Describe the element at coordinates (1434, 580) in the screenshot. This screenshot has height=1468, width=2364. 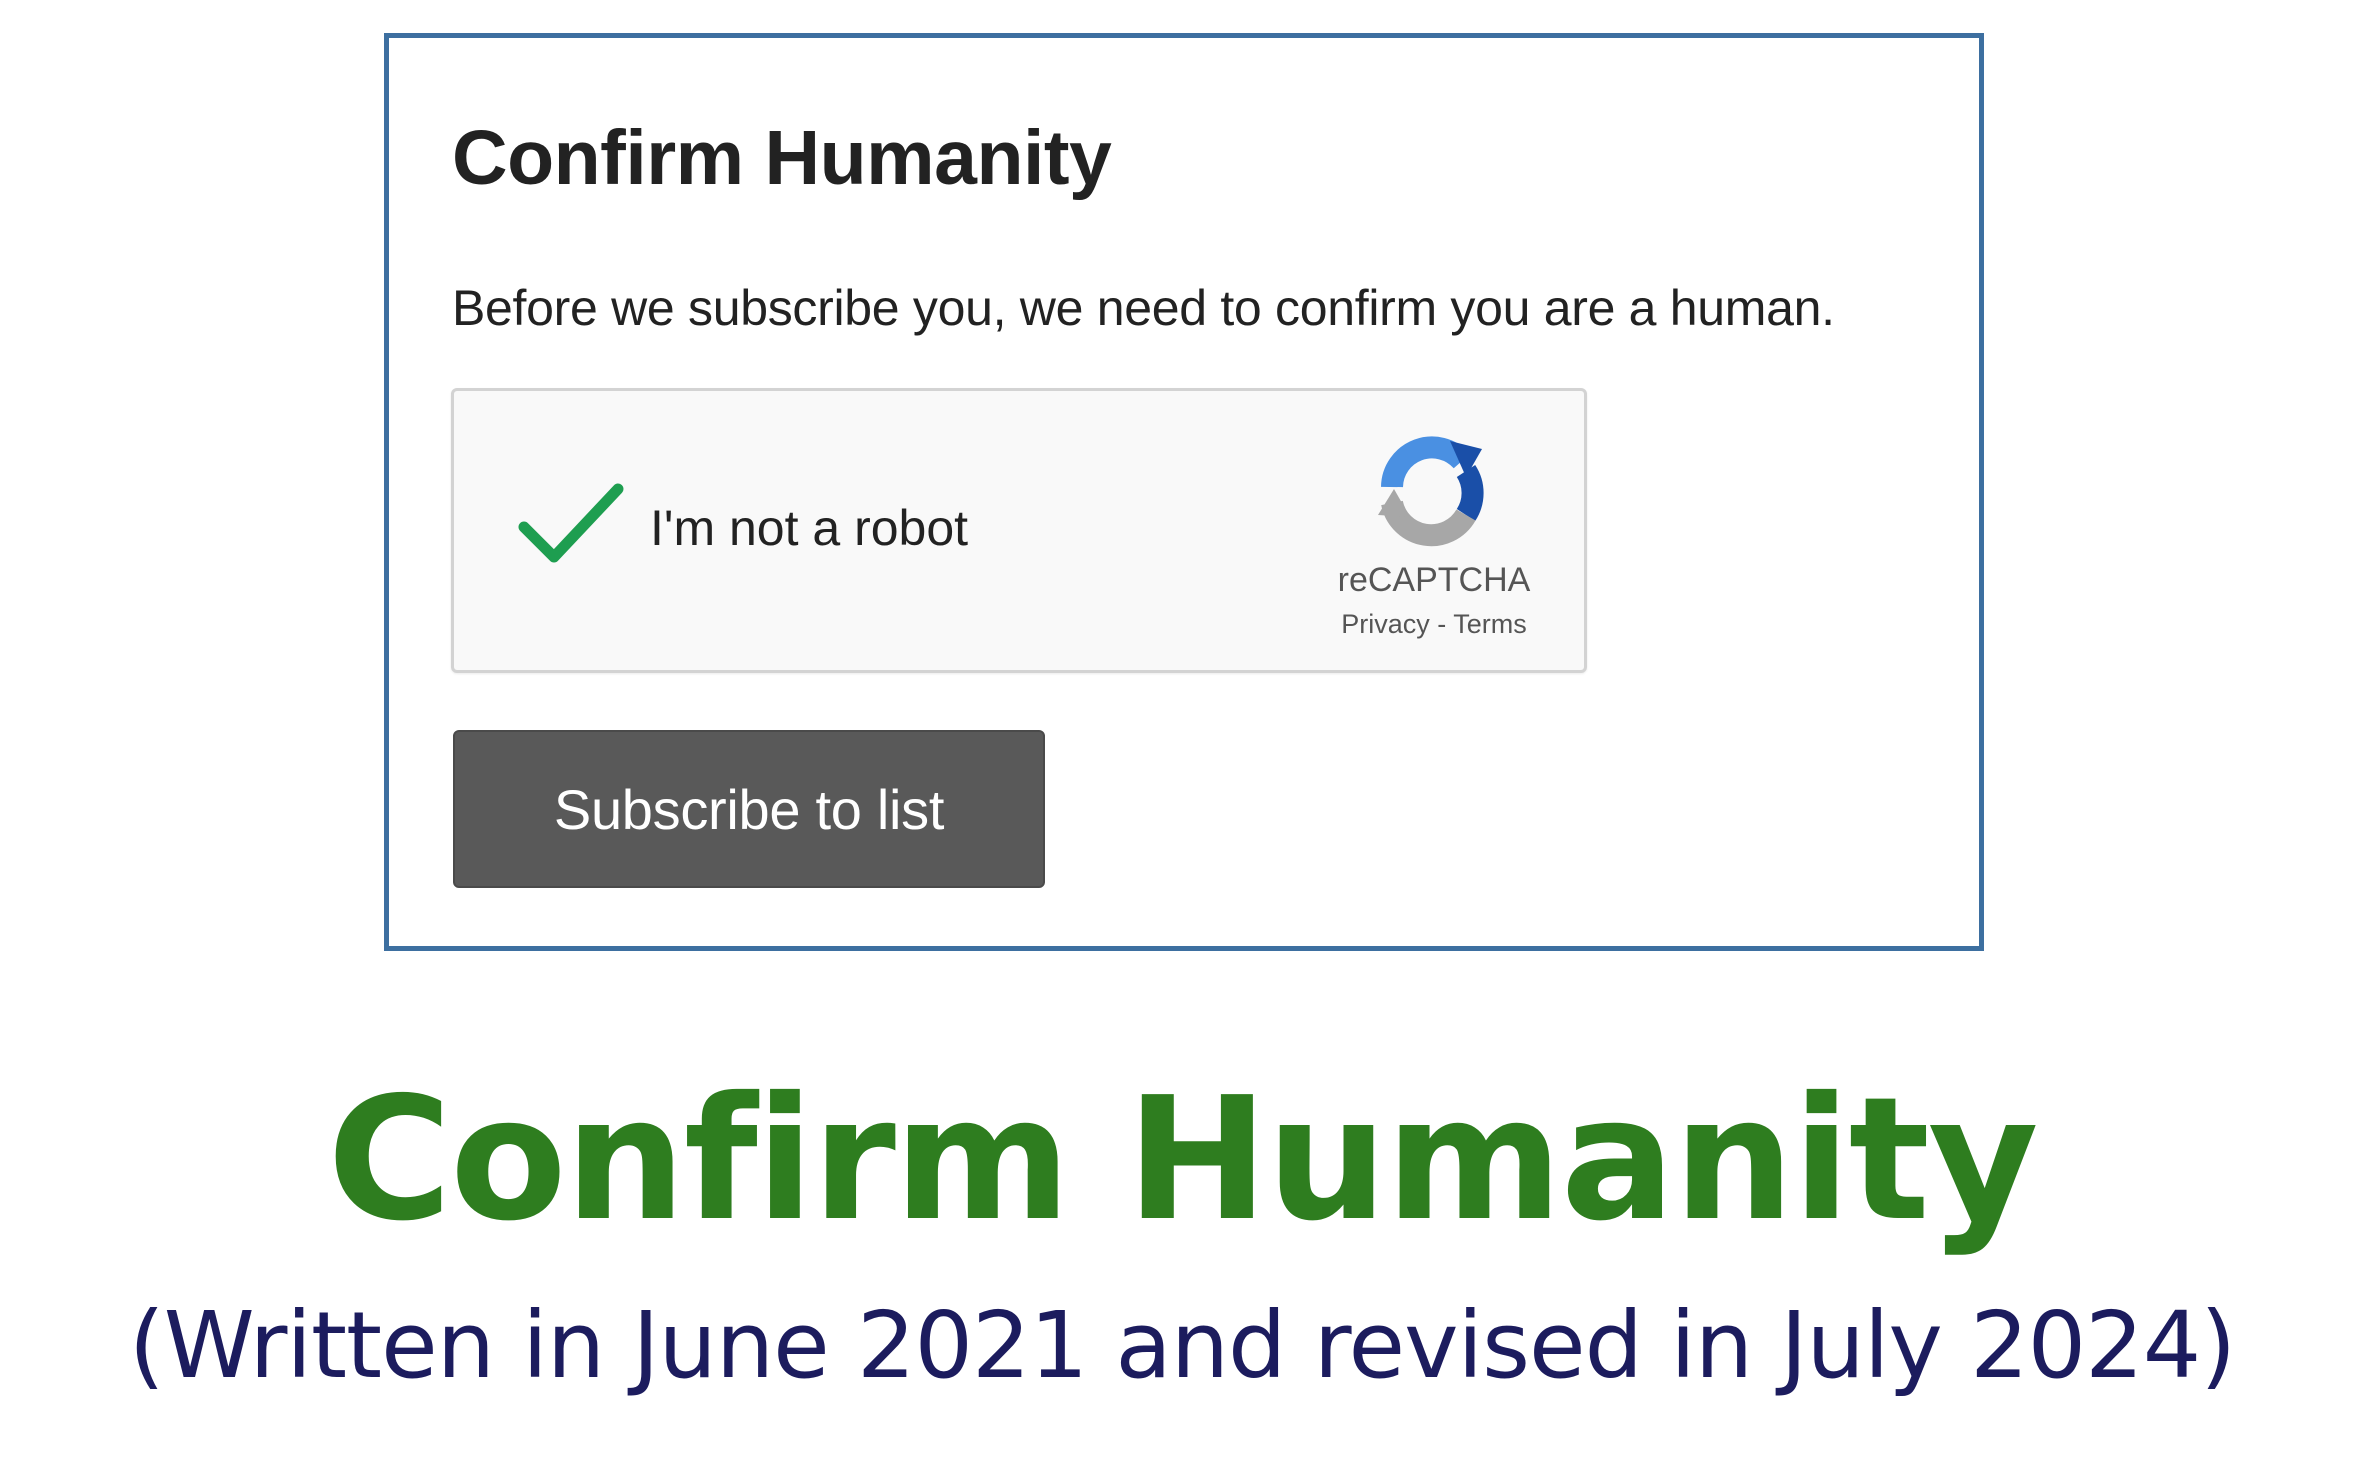
I see `recaptcha-brand: reCAPTCHA` at that location.